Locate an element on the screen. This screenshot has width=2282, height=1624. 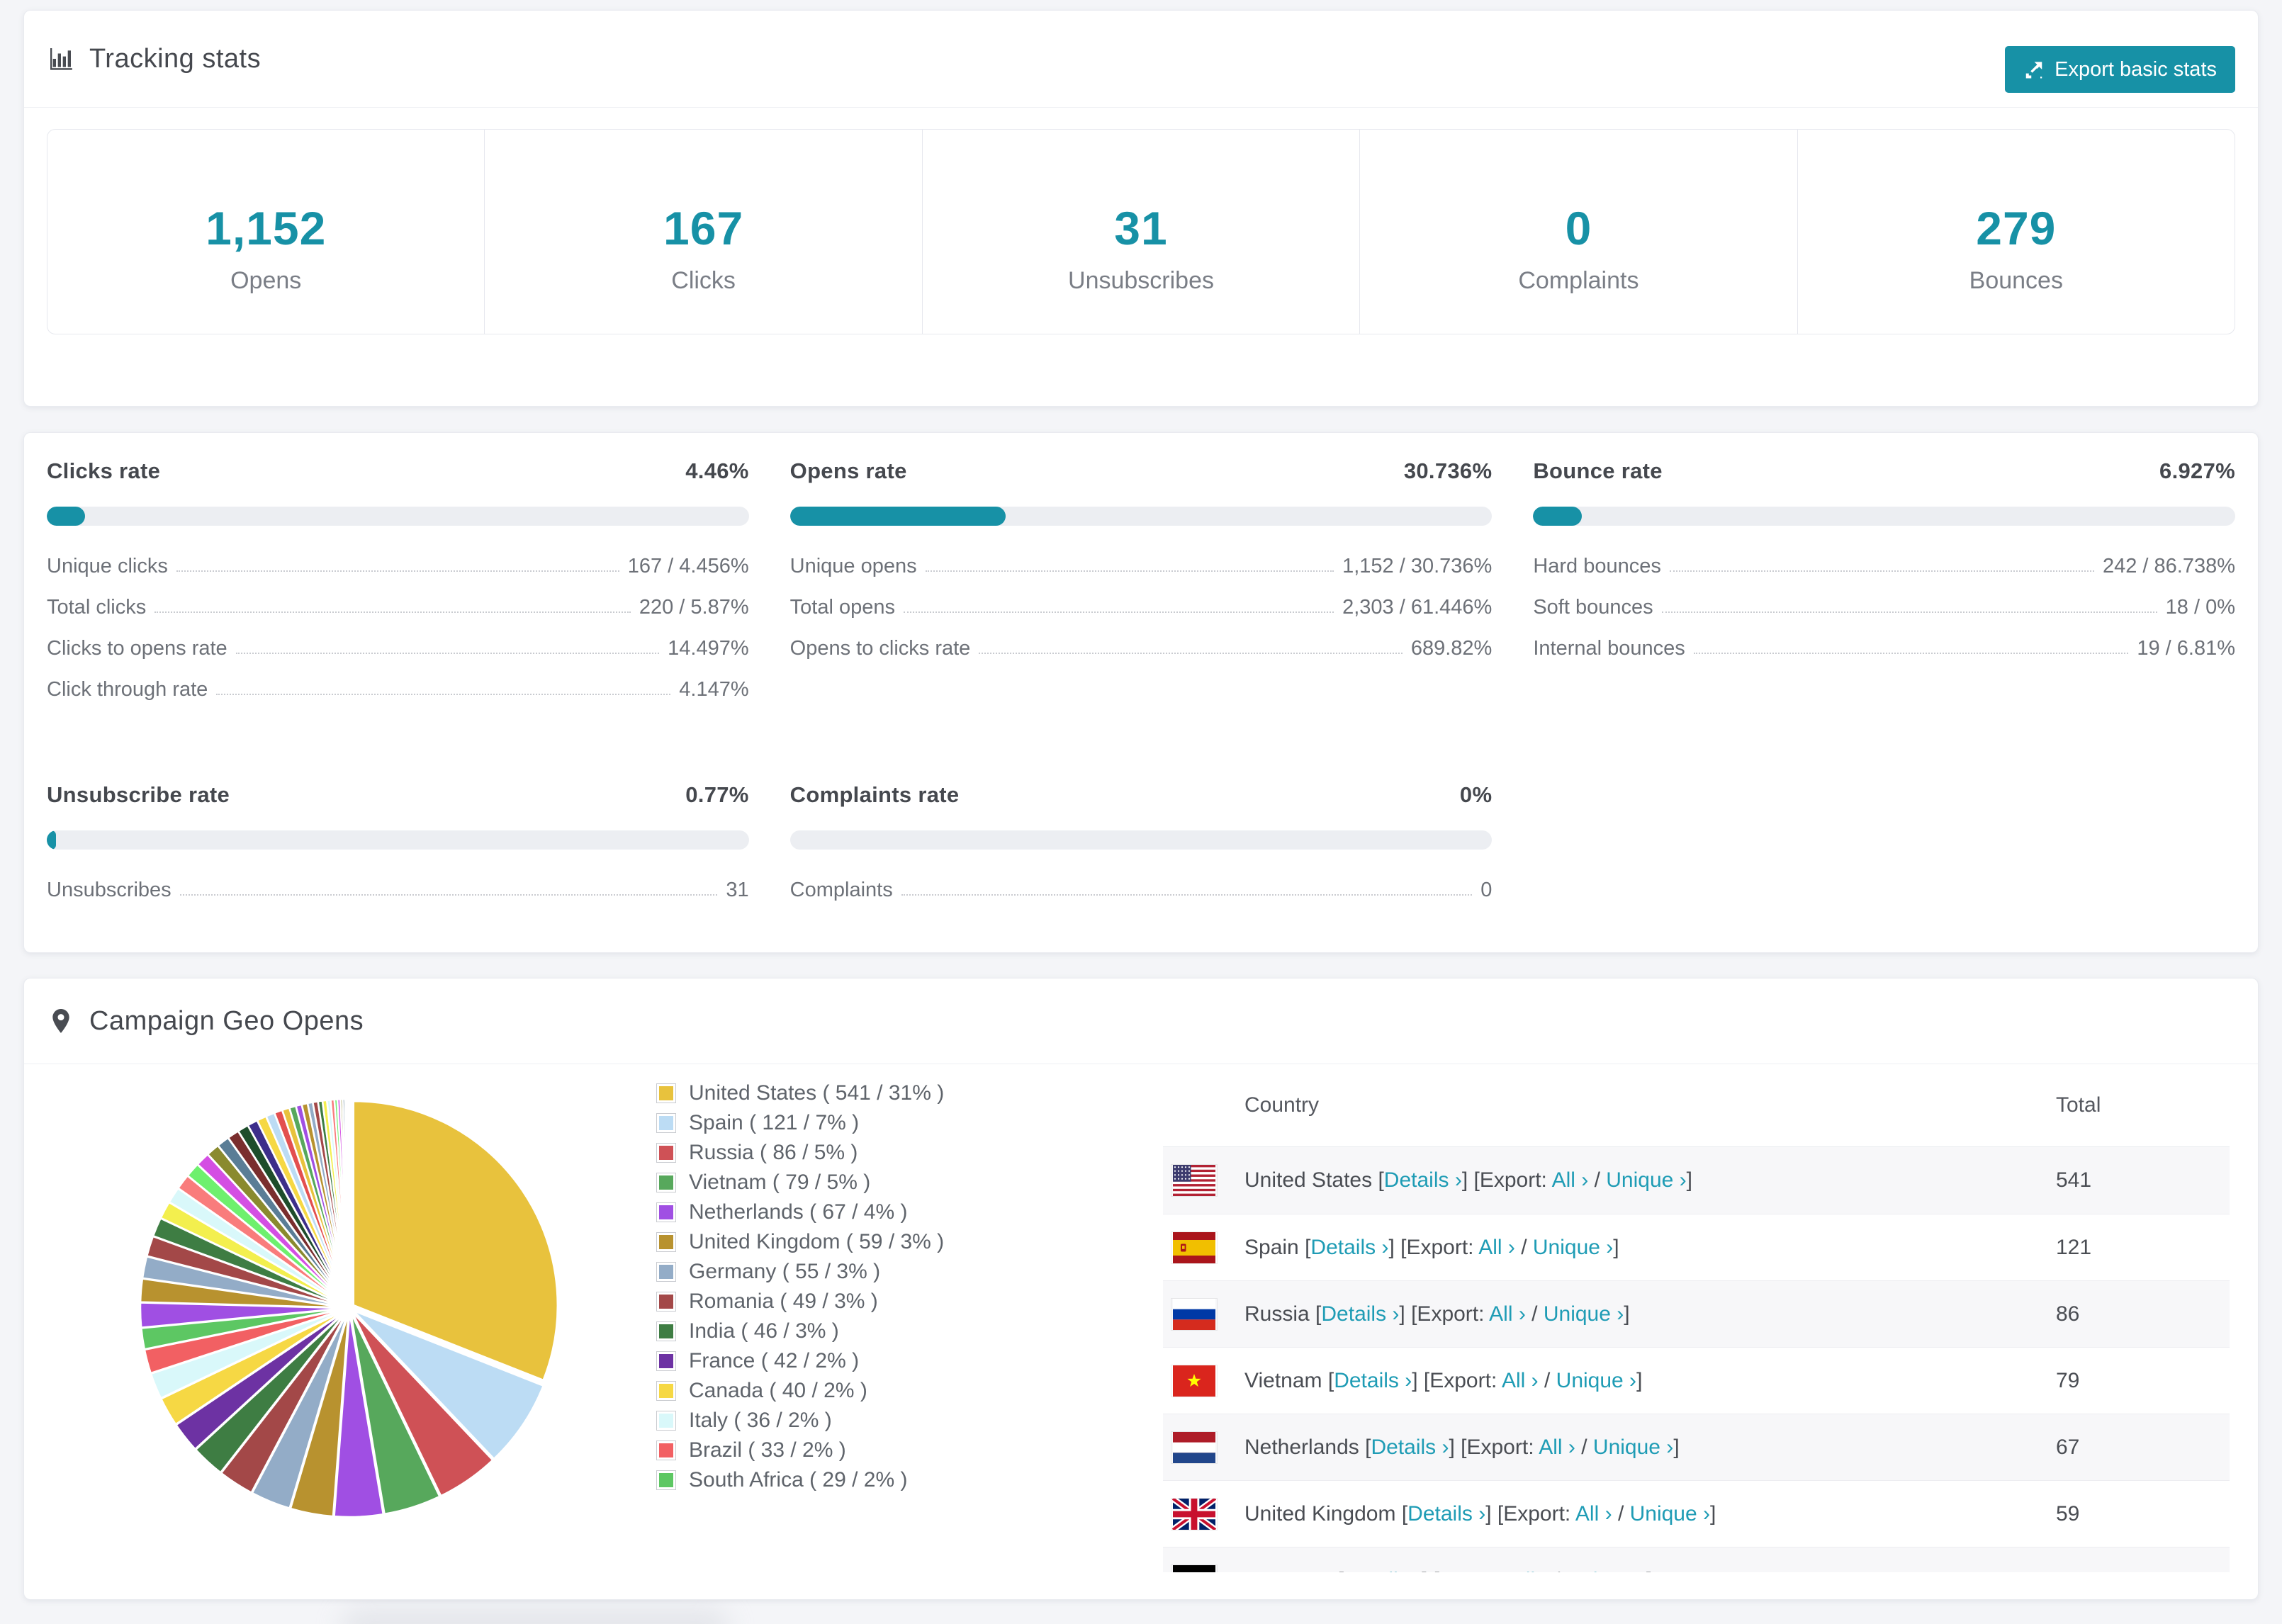
legend-item: Canada ( 40 / 2% ) is located at coordinates (800, 1391).